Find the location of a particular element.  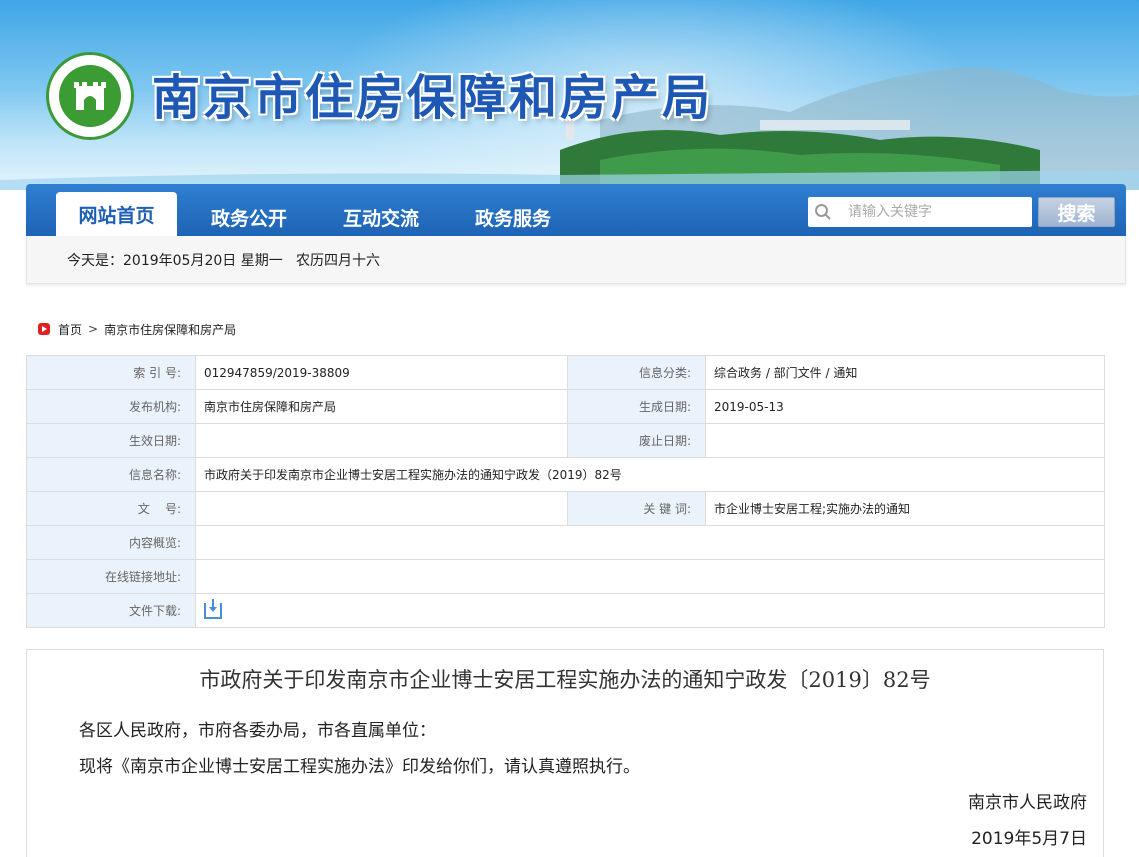

tab-interaction: 互动交流 is located at coordinates (381, 217).